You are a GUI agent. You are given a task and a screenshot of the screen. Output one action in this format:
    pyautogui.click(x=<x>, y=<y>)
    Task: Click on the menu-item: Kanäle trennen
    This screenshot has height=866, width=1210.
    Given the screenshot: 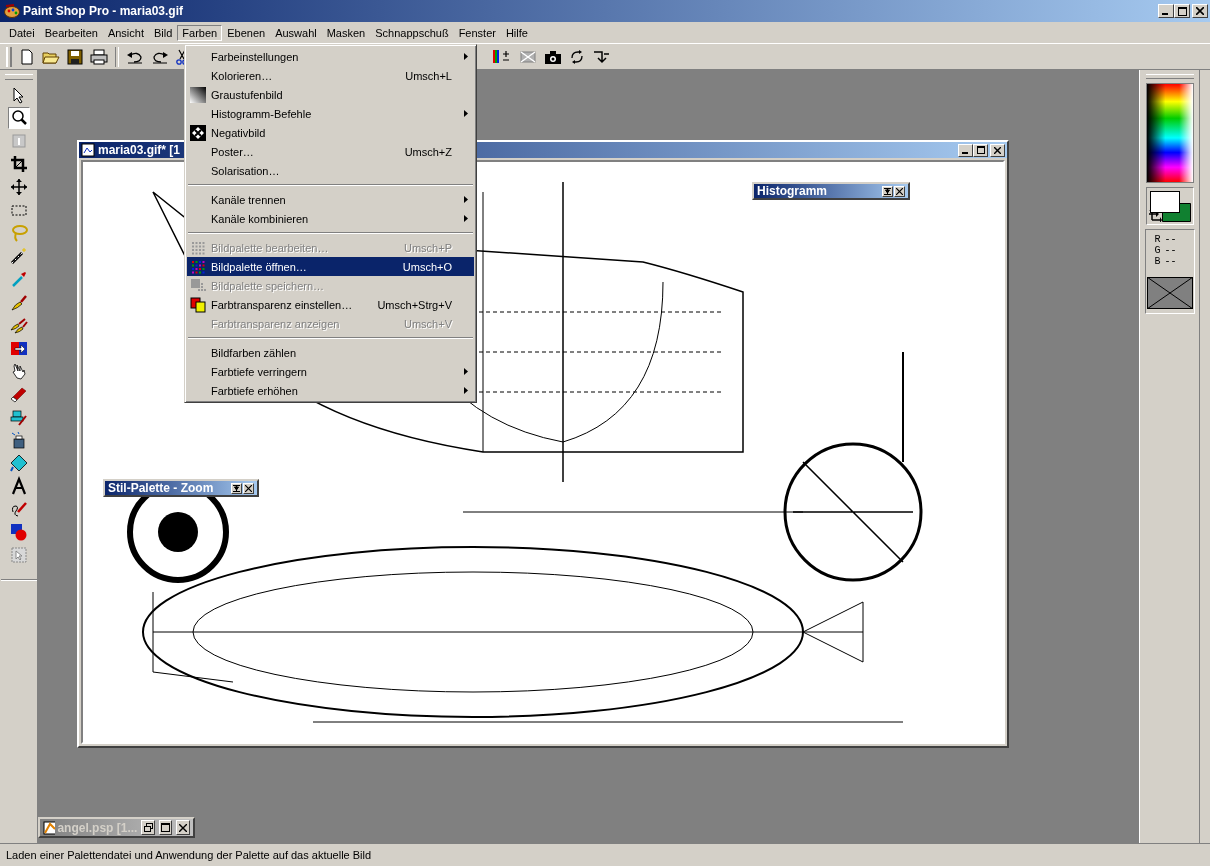 What is the action you would take?
    pyautogui.click(x=330, y=199)
    